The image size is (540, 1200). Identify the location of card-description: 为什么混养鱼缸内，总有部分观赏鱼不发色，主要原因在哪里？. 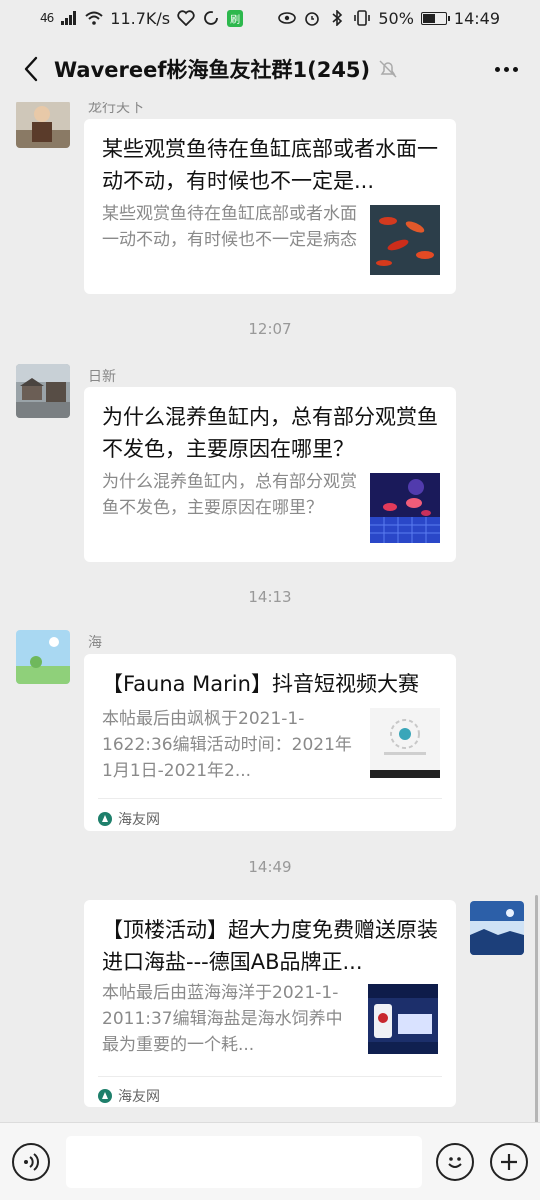
(229, 495).